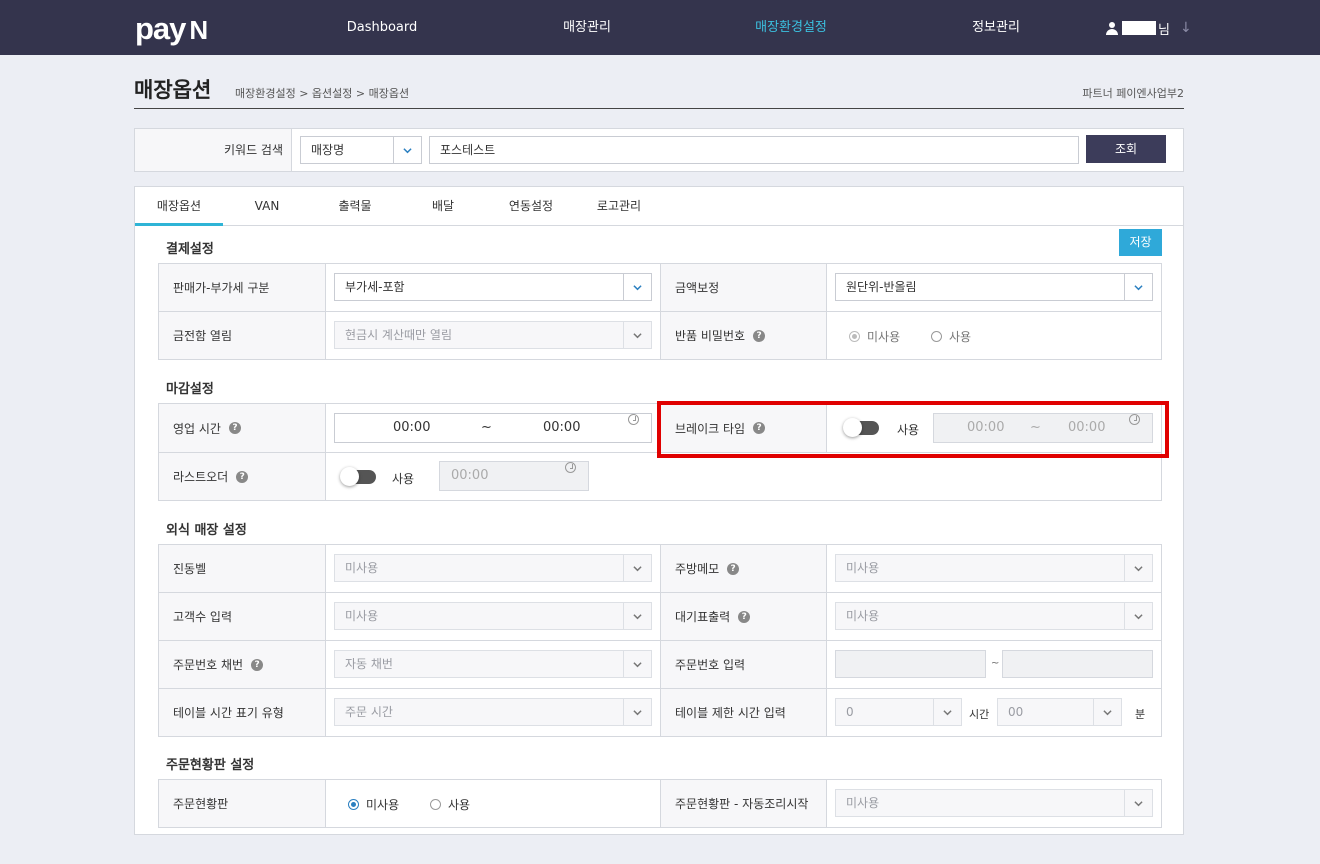  What do you see at coordinates (659, 108) in the screenshot?
I see `title-divider` at bounding box center [659, 108].